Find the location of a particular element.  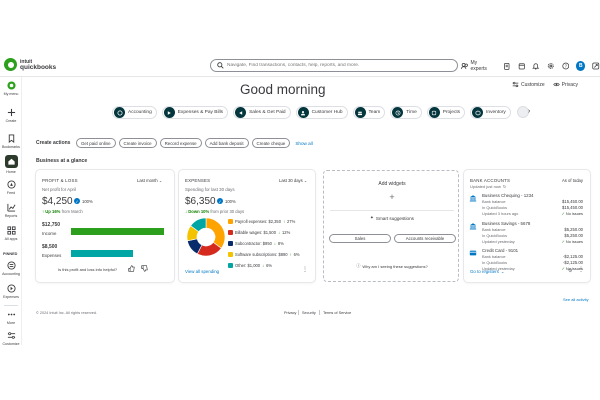

my-experts-button: My experts is located at coordinates (477, 66).